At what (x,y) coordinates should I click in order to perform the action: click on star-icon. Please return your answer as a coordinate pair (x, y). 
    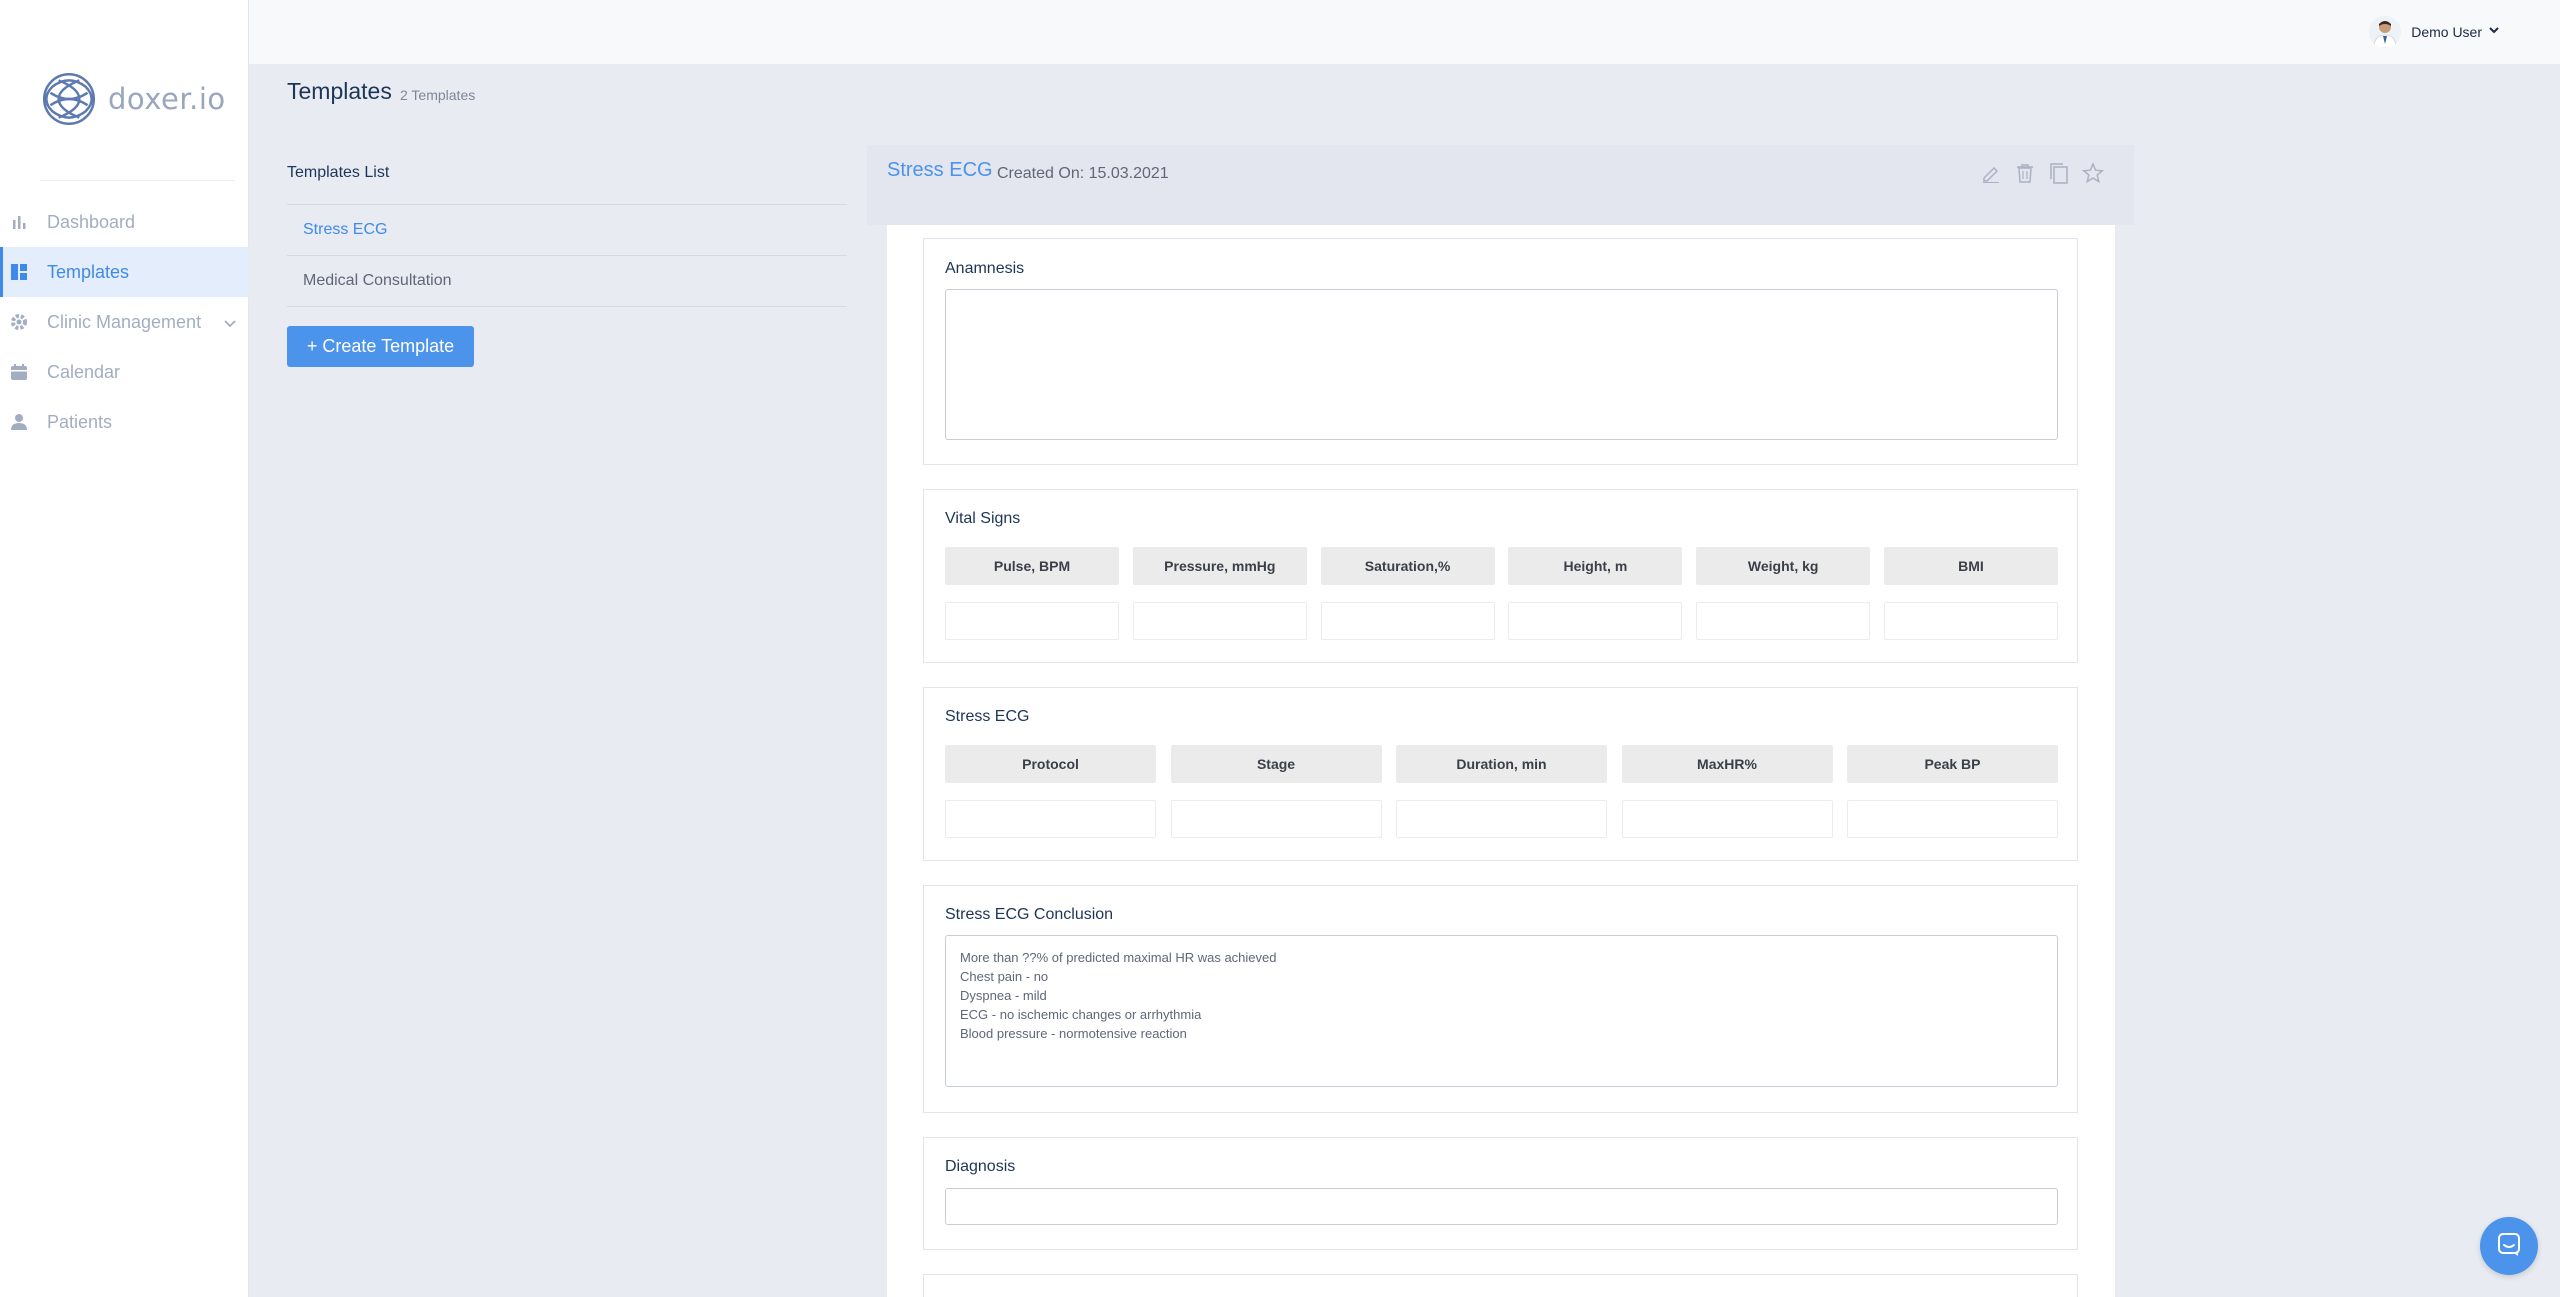
    Looking at the image, I should click on (2093, 173).